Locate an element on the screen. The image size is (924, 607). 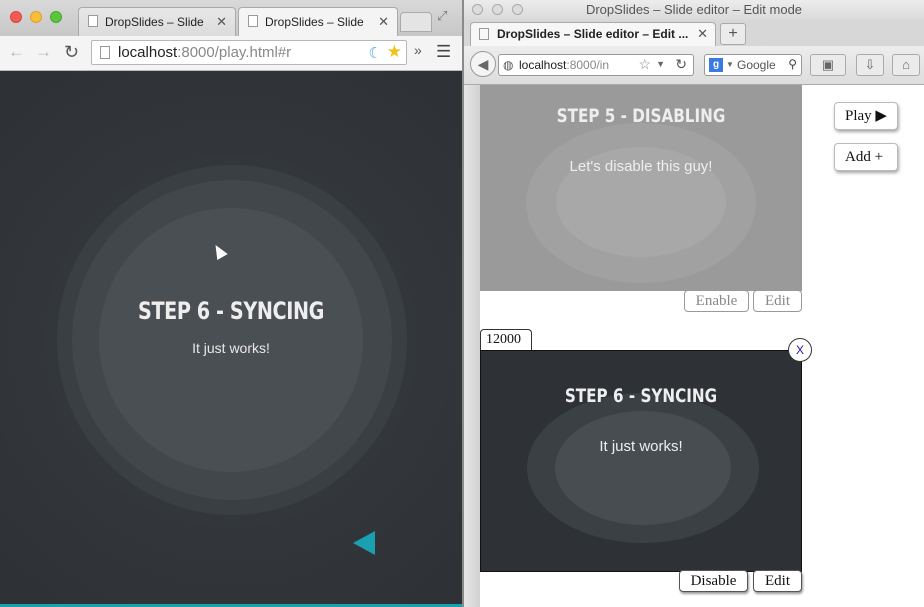
slide-subtitle: Let's disable this guy! is located at coordinates (641, 166).